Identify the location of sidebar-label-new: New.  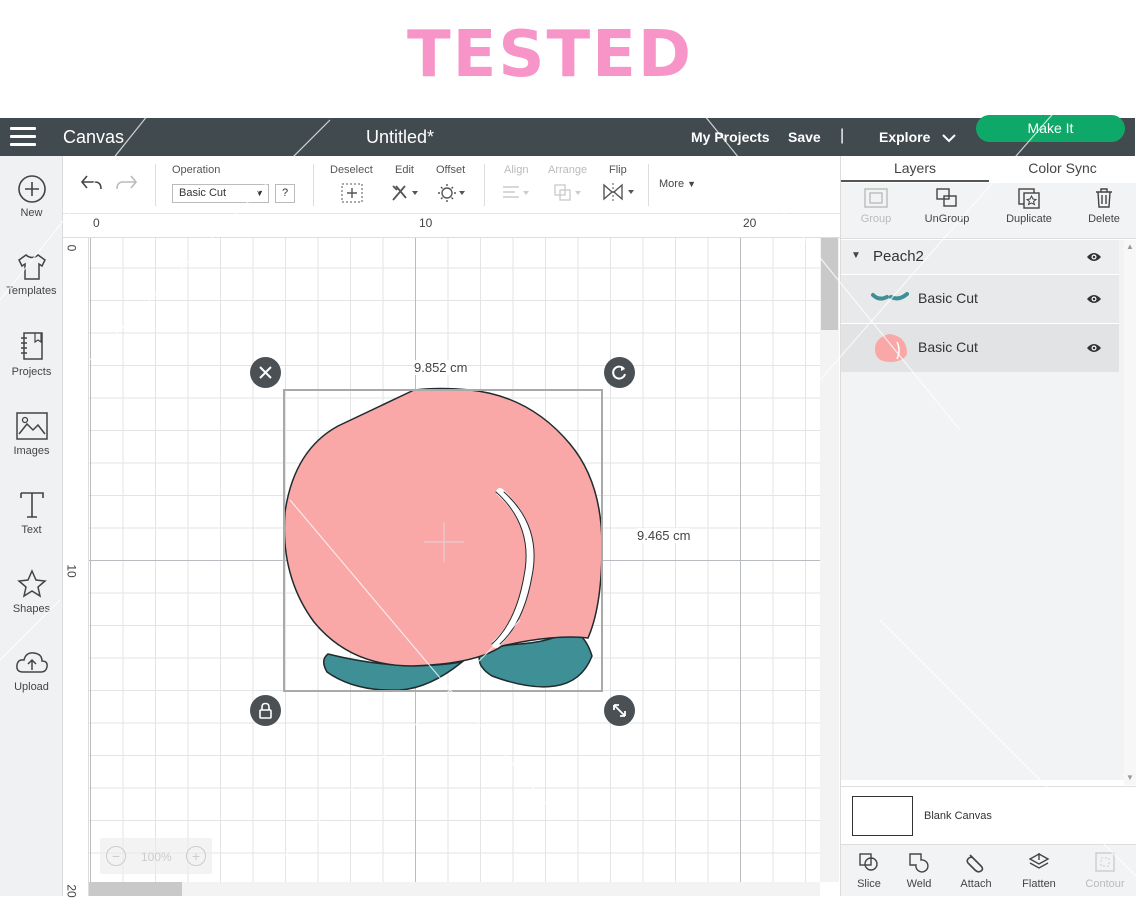
(31, 213).